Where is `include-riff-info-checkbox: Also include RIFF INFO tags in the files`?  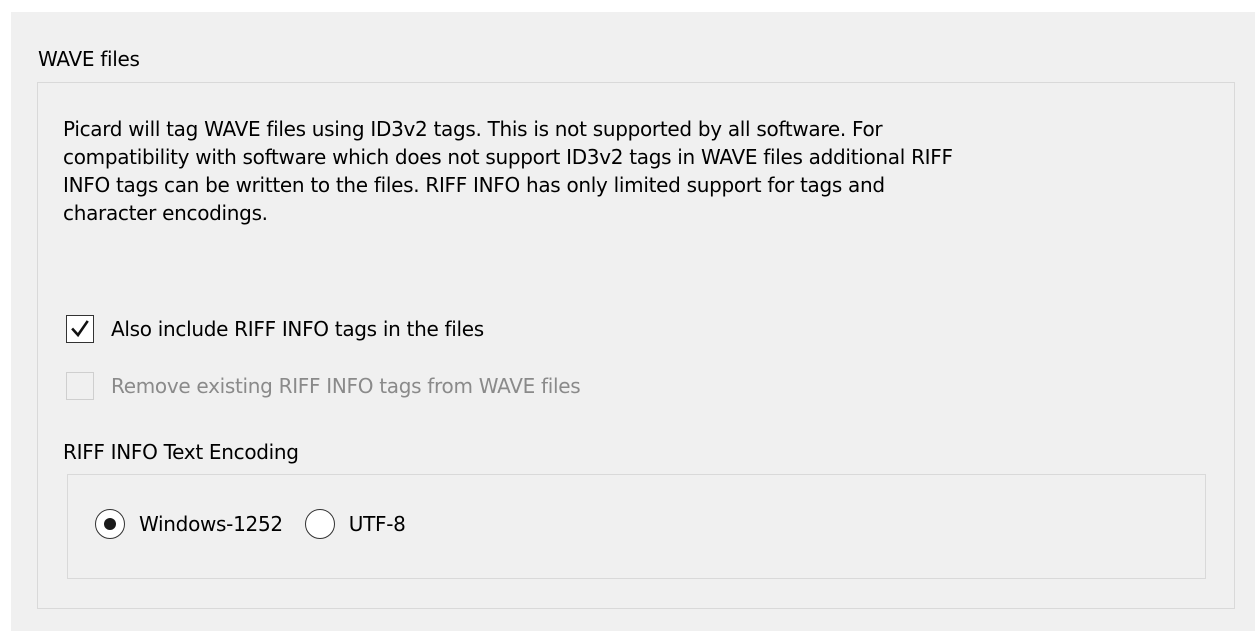
include-riff-info-checkbox: Also include RIFF INFO tags in the files is located at coordinates (275, 329).